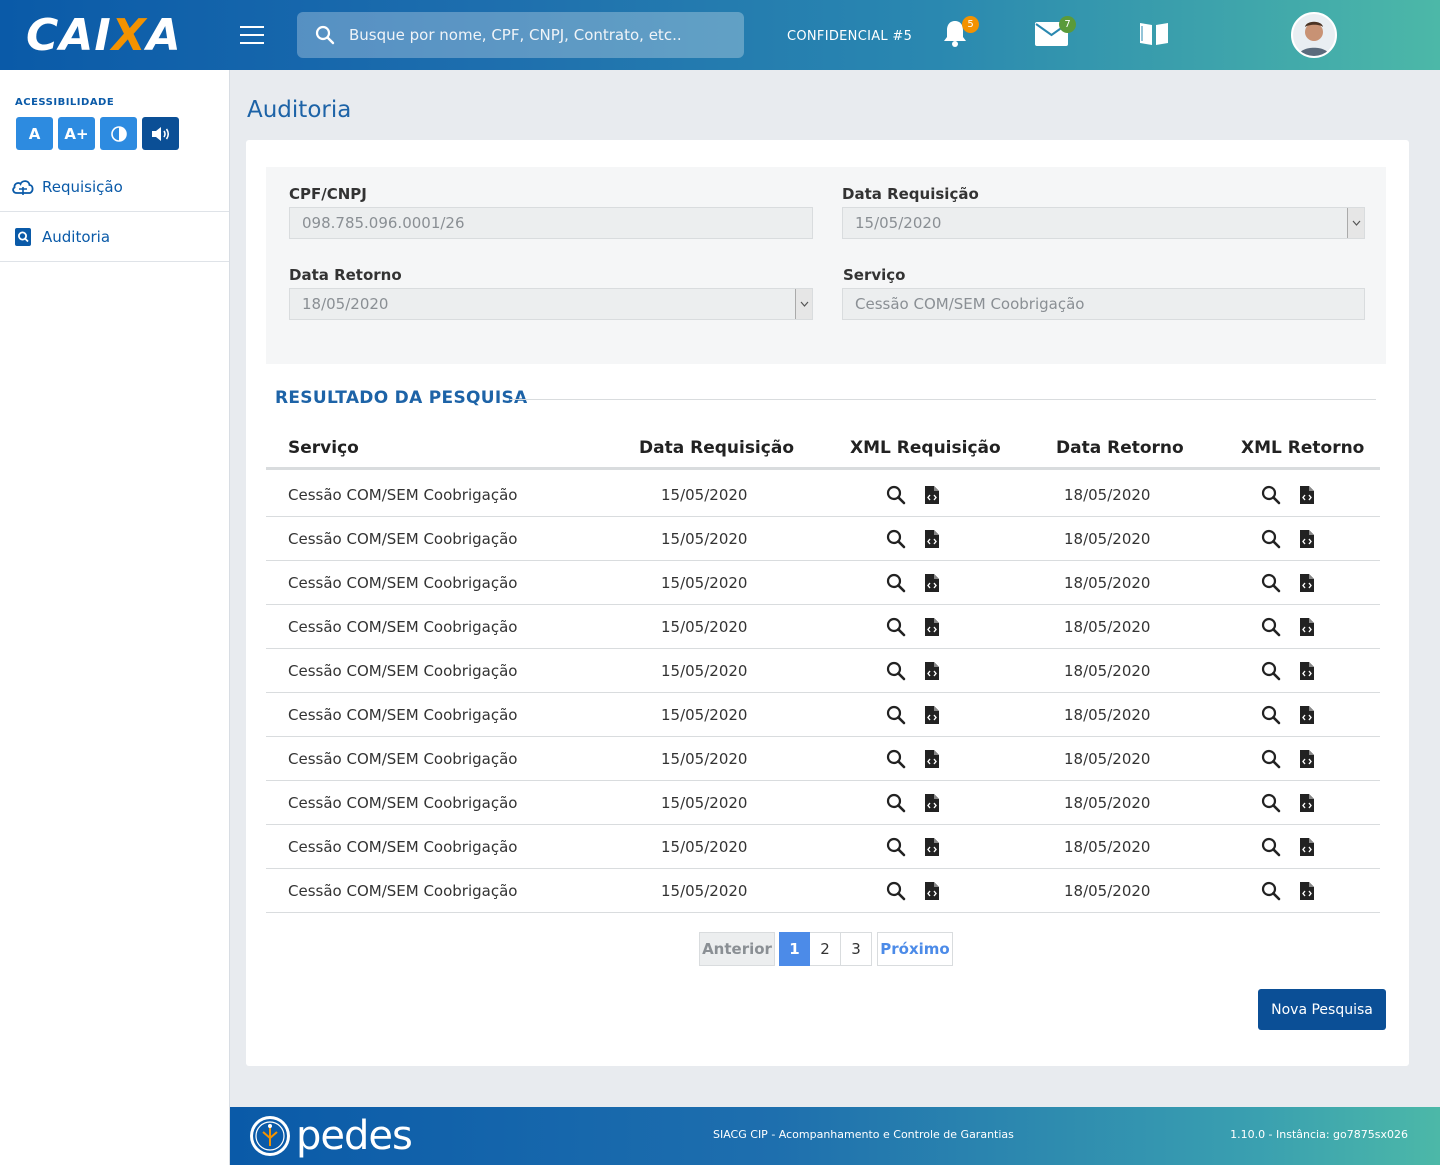 The image size is (1440, 1165). I want to click on prev-page-button: Anterior, so click(737, 949).